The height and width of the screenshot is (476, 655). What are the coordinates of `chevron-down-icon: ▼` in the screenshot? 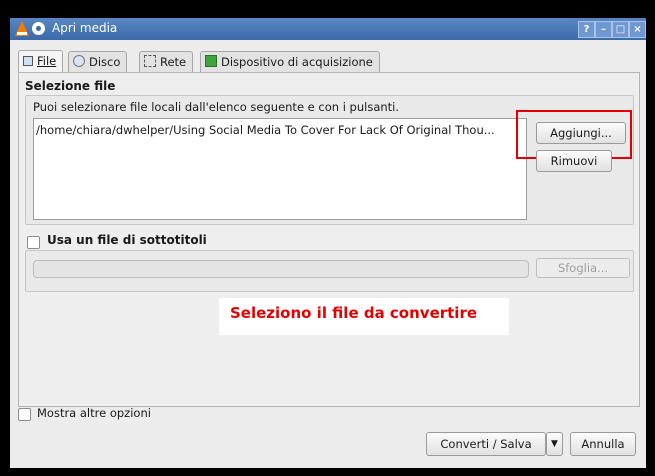 It's located at (554, 444).